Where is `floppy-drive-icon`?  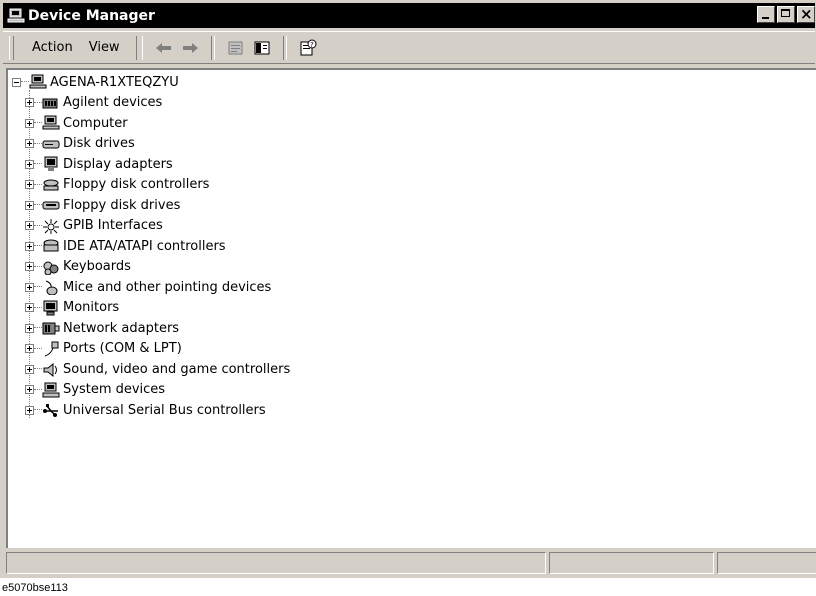 floppy-drive-icon is located at coordinates (51, 205).